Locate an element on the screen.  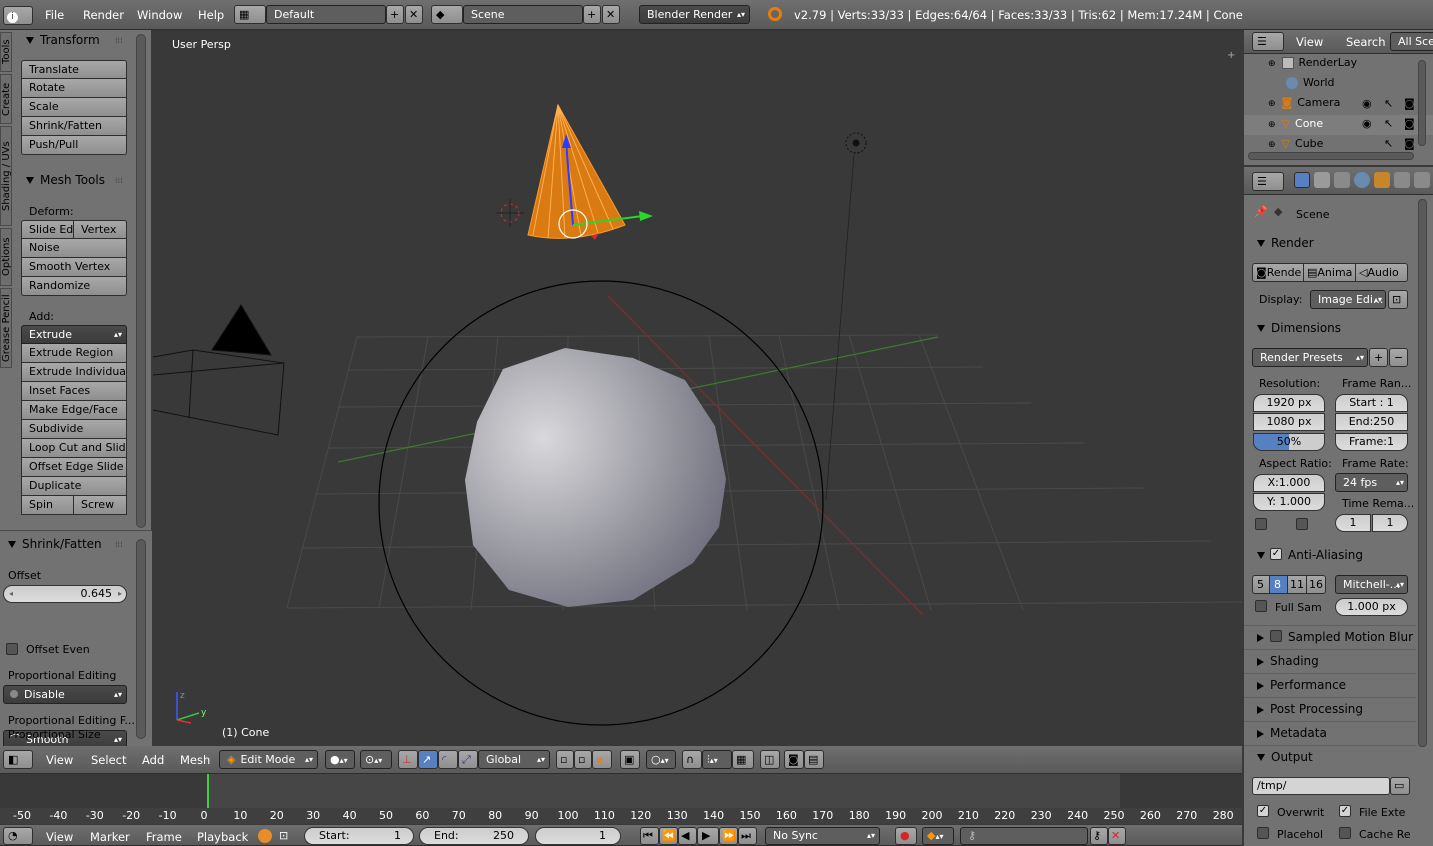
time-remap-new-field: 1 is located at coordinates (1390, 523).